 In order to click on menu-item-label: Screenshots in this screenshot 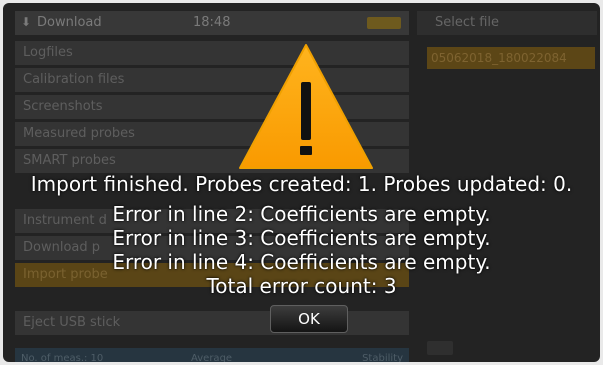, I will do `click(63, 106)`.